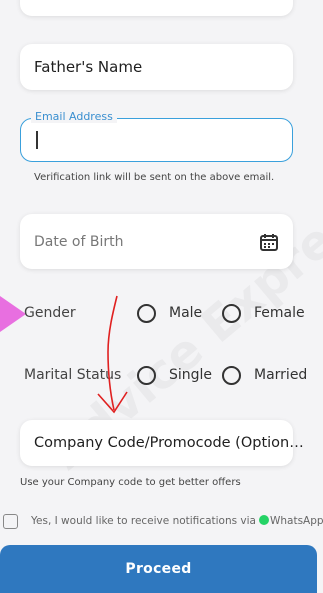 This screenshot has height=593, width=323. Describe the element at coordinates (158, 569) in the screenshot. I see `proceed-button: Proceed` at that location.